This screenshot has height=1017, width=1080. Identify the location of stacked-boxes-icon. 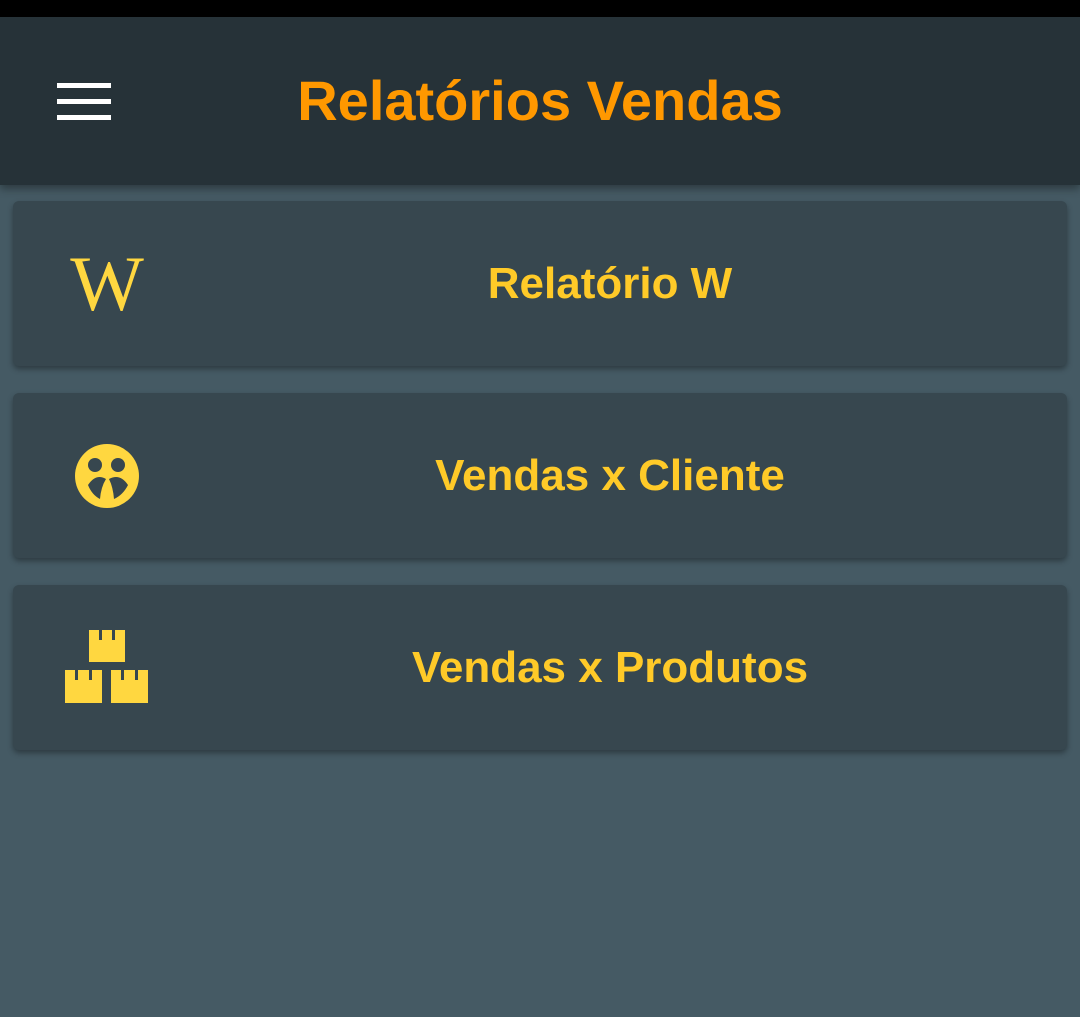
(107, 668).